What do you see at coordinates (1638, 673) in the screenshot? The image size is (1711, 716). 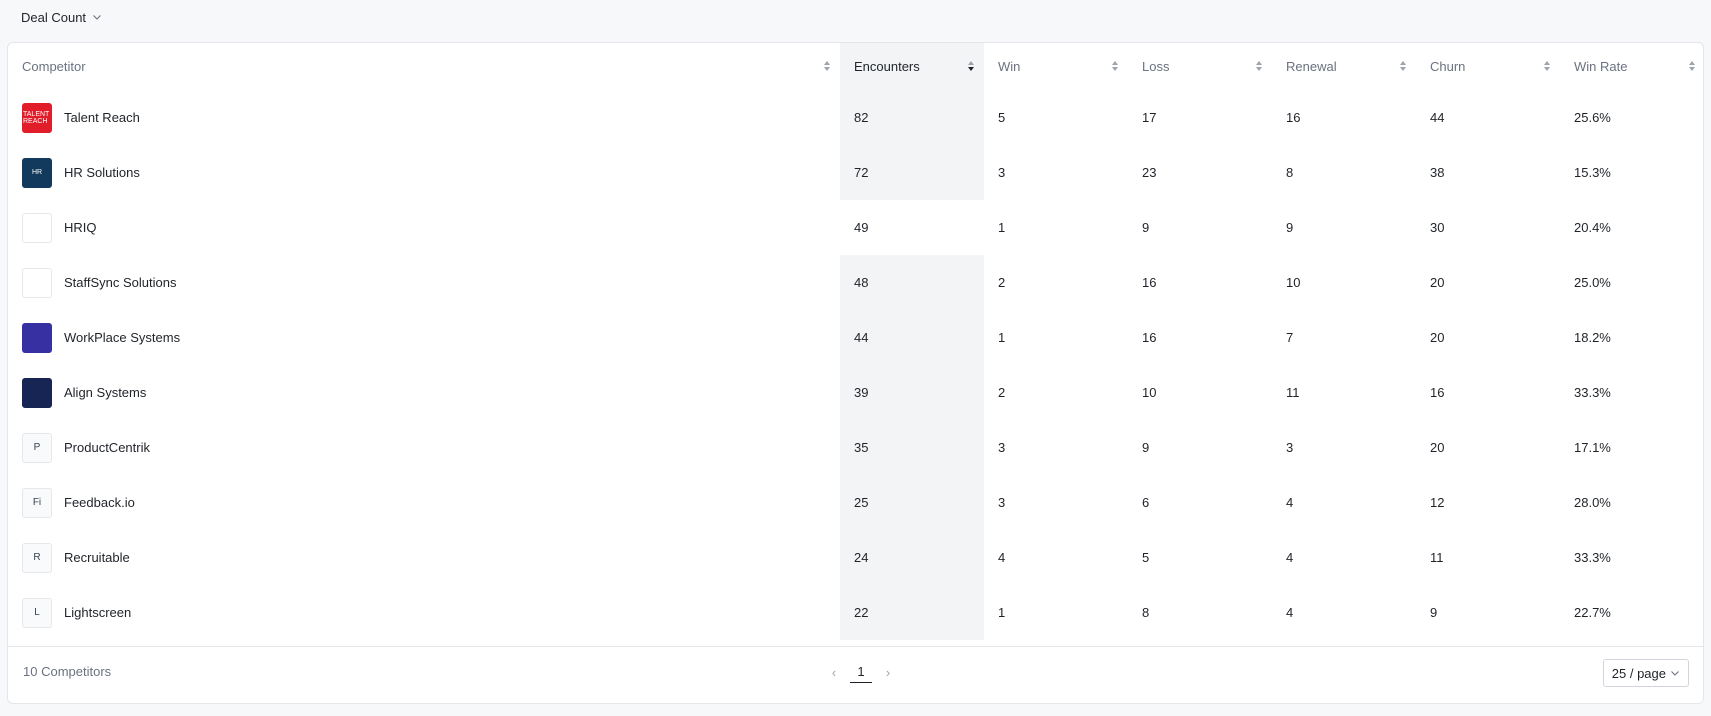 I see `page-size-label: 25 / page` at bounding box center [1638, 673].